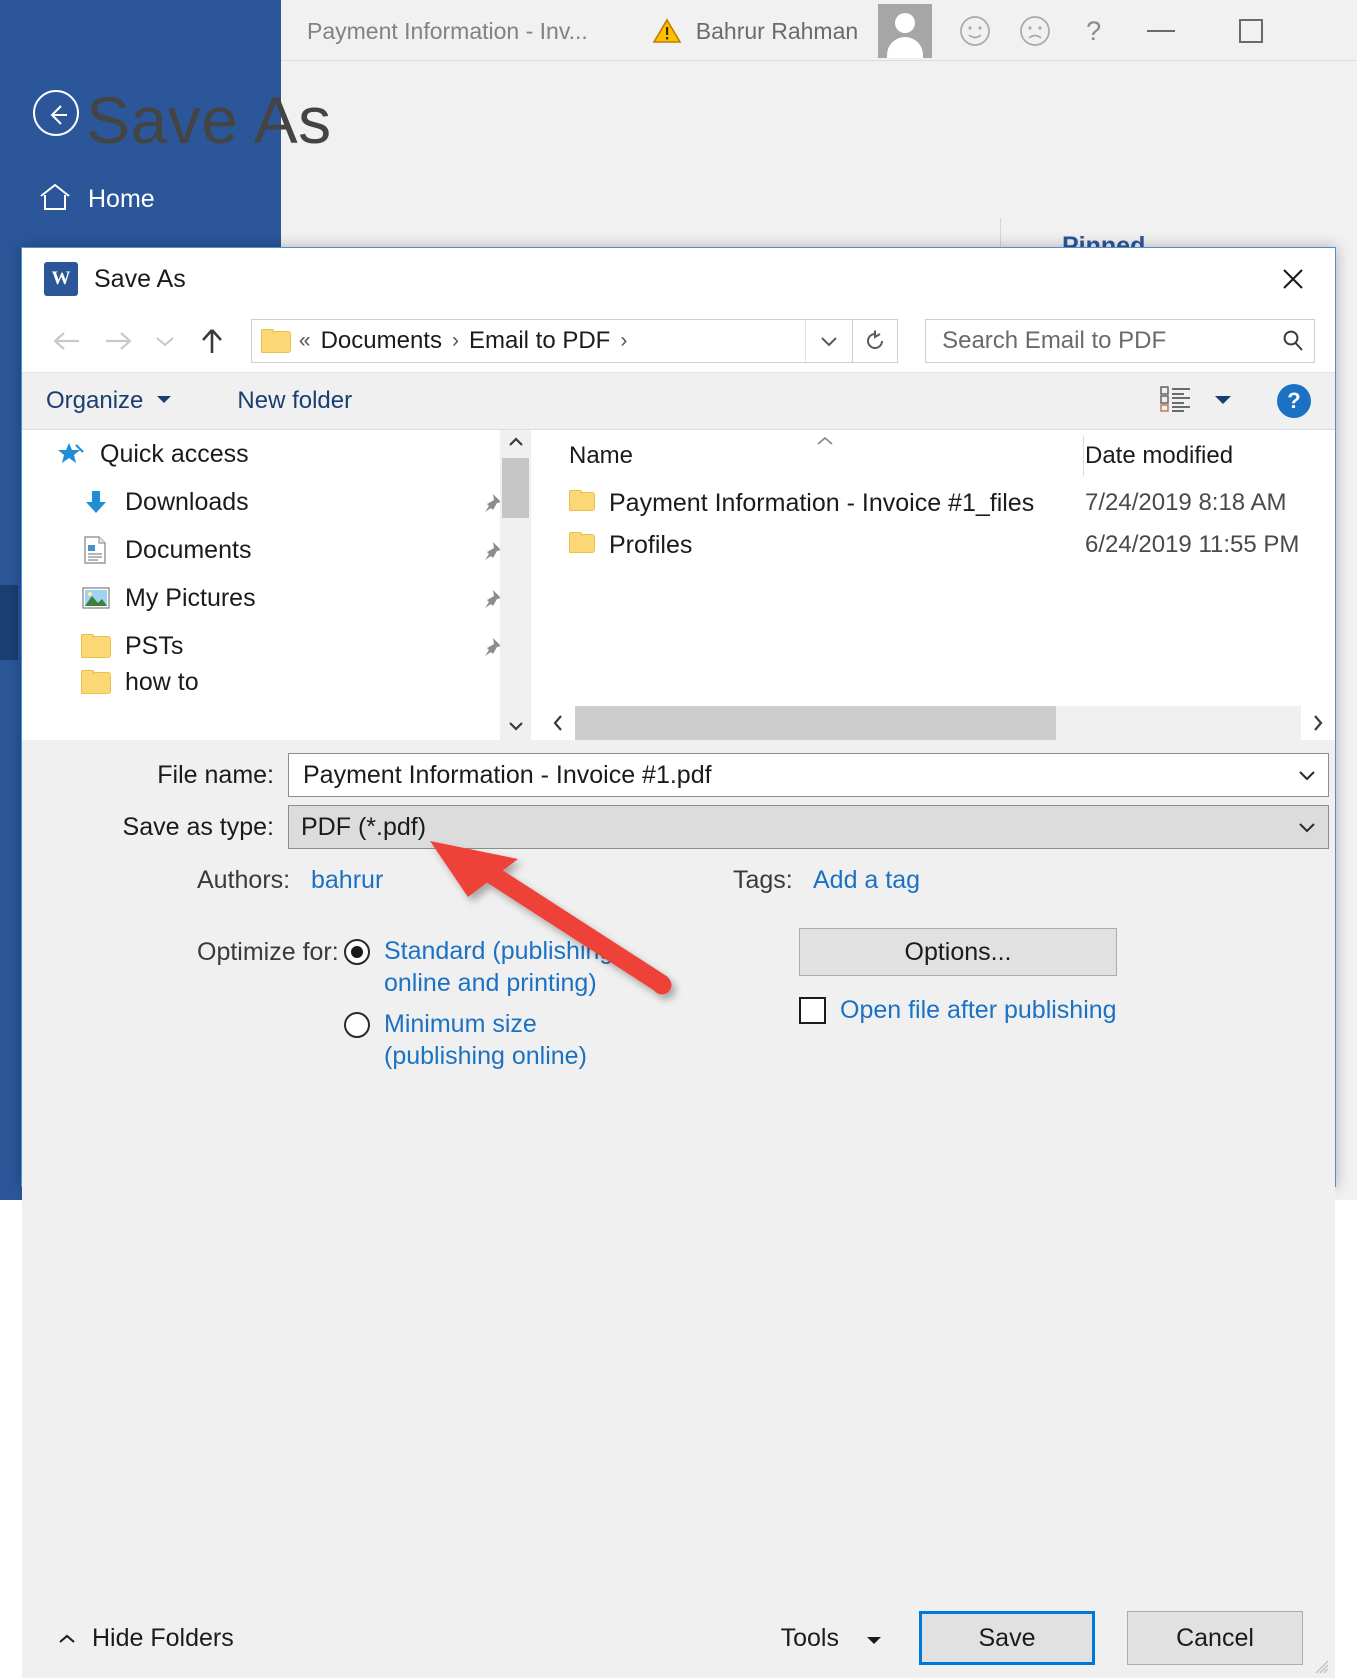 Image resolution: width=1357 pixels, height=1679 pixels. What do you see at coordinates (515, 585) in the screenshot?
I see `nav-pane-scrollbar` at bounding box center [515, 585].